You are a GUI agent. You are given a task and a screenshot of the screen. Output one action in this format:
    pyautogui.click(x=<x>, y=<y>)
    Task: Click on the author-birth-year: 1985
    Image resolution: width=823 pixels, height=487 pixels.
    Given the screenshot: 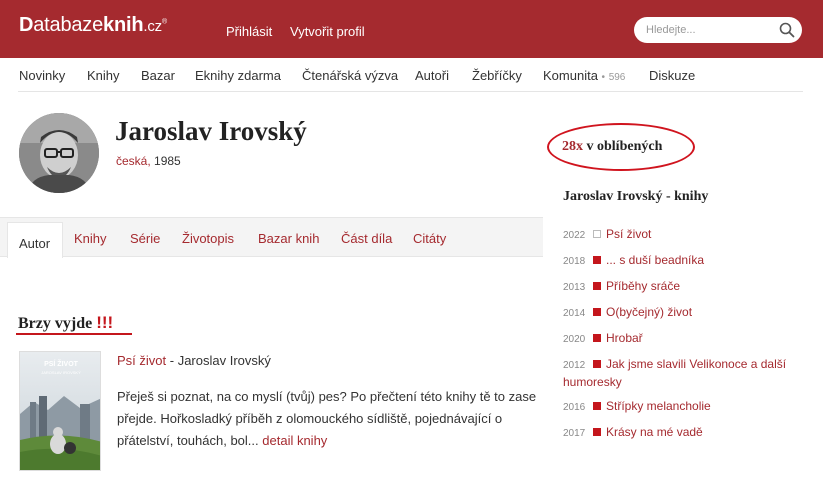 What is the action you would take?
    pyautogui.click(x=167, y=161)
    